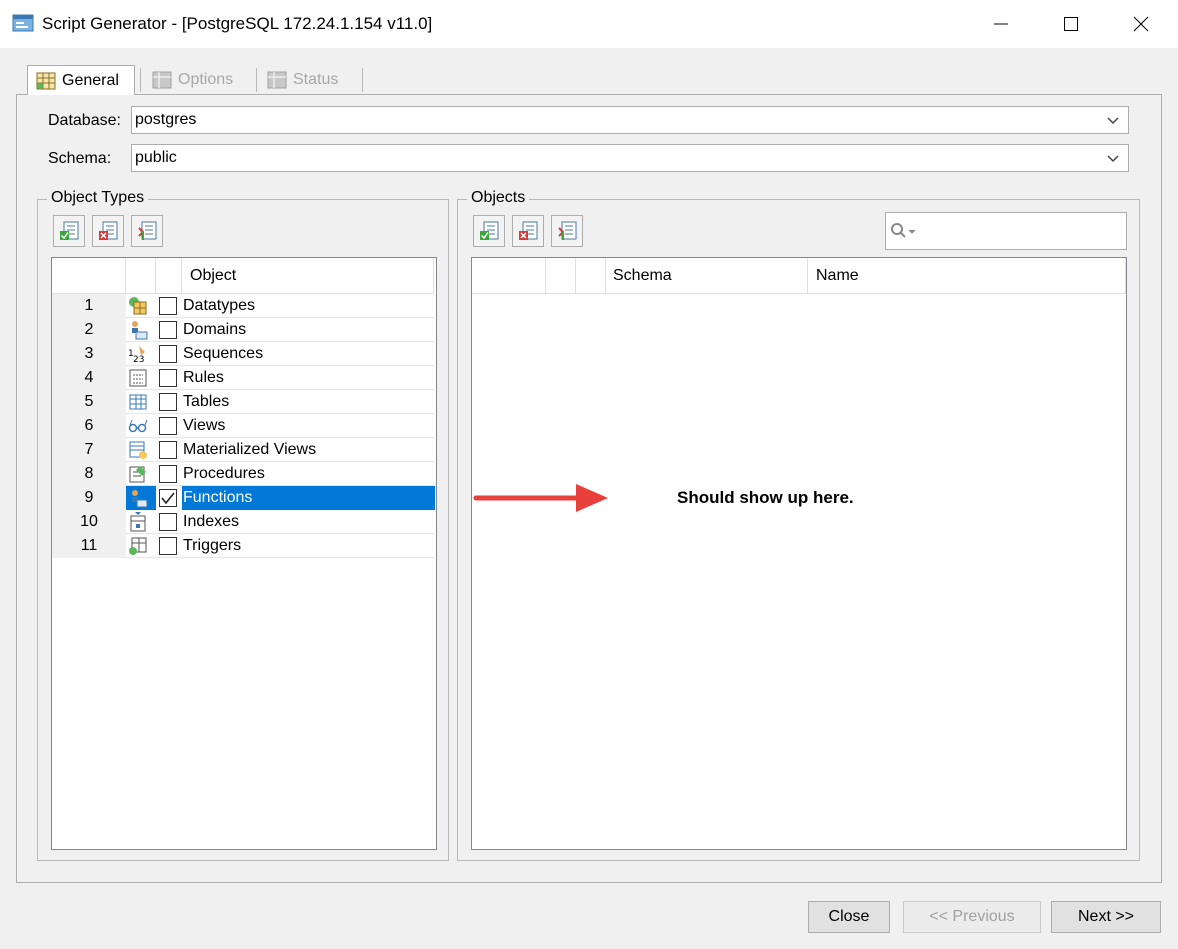 Image resolution: width=1178 pixels, height=949 pixels. I want to click on sequence-icon: 123, so click(136, 355).